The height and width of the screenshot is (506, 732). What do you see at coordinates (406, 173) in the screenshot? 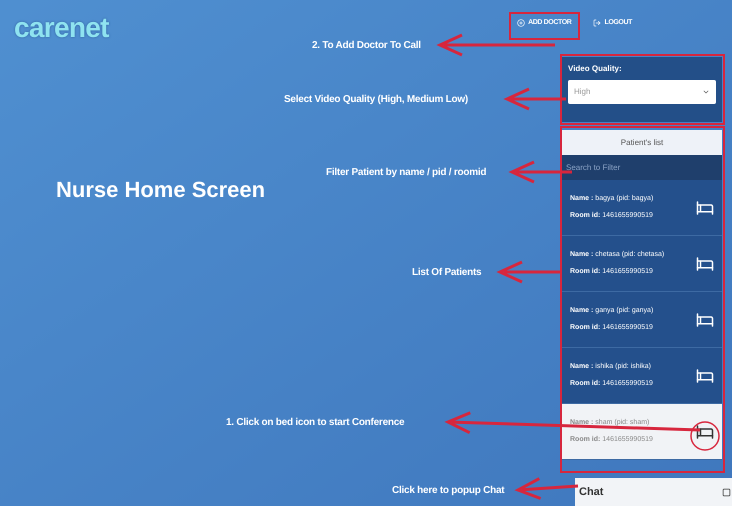
I see `annotation-text: Filter Patient by name / pid / roomid` at bounding box center [406, 173].